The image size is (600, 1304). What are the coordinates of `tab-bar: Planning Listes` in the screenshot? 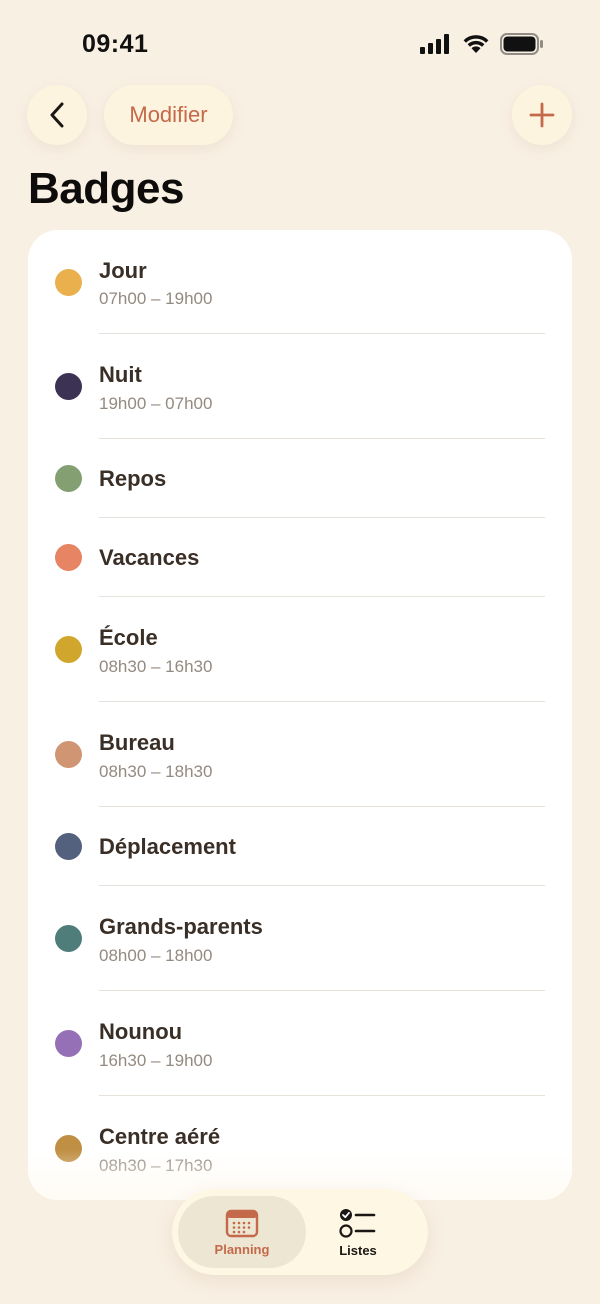 It's located at (300, 1232).